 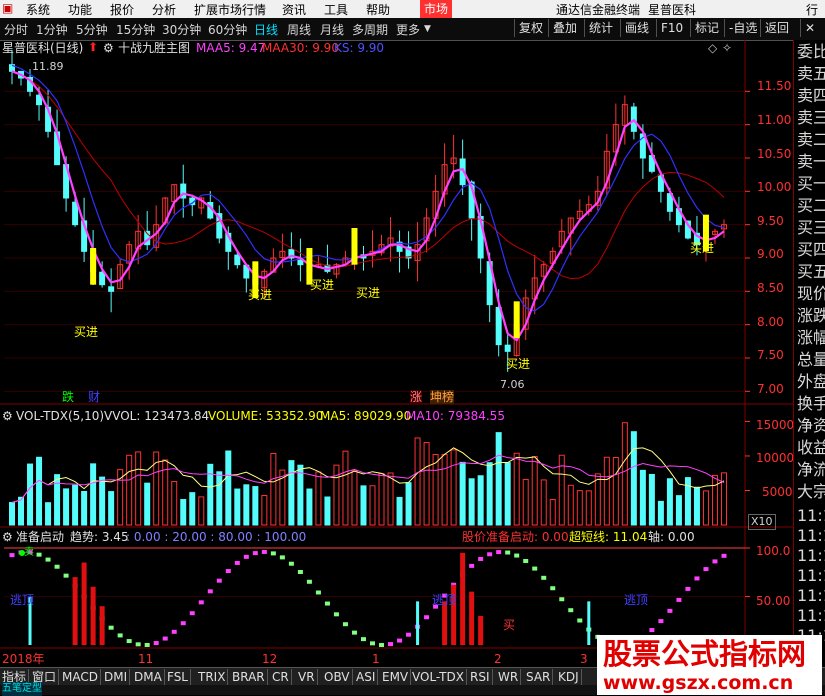 I want to click on menu-quote-right: 行, so click(x=812, y=9).